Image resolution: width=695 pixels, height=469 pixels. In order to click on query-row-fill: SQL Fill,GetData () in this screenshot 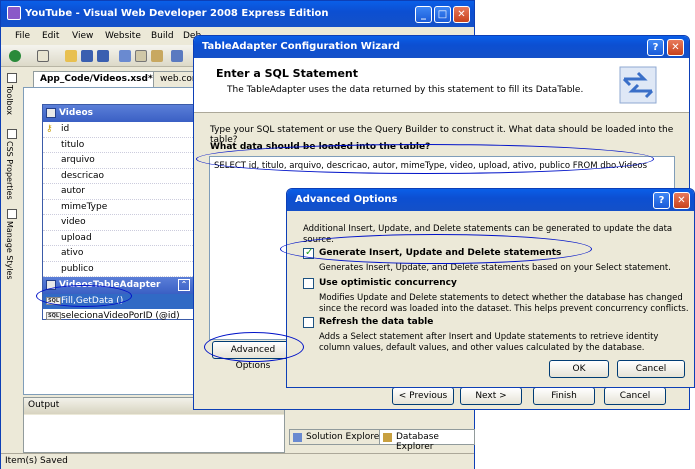, I will do `click(118, 301)`.